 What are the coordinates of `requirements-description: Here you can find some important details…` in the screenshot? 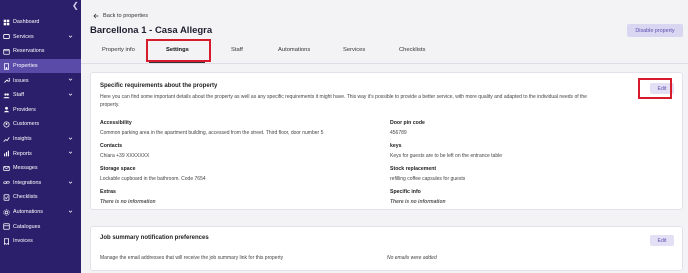 It's located at (343, 101).